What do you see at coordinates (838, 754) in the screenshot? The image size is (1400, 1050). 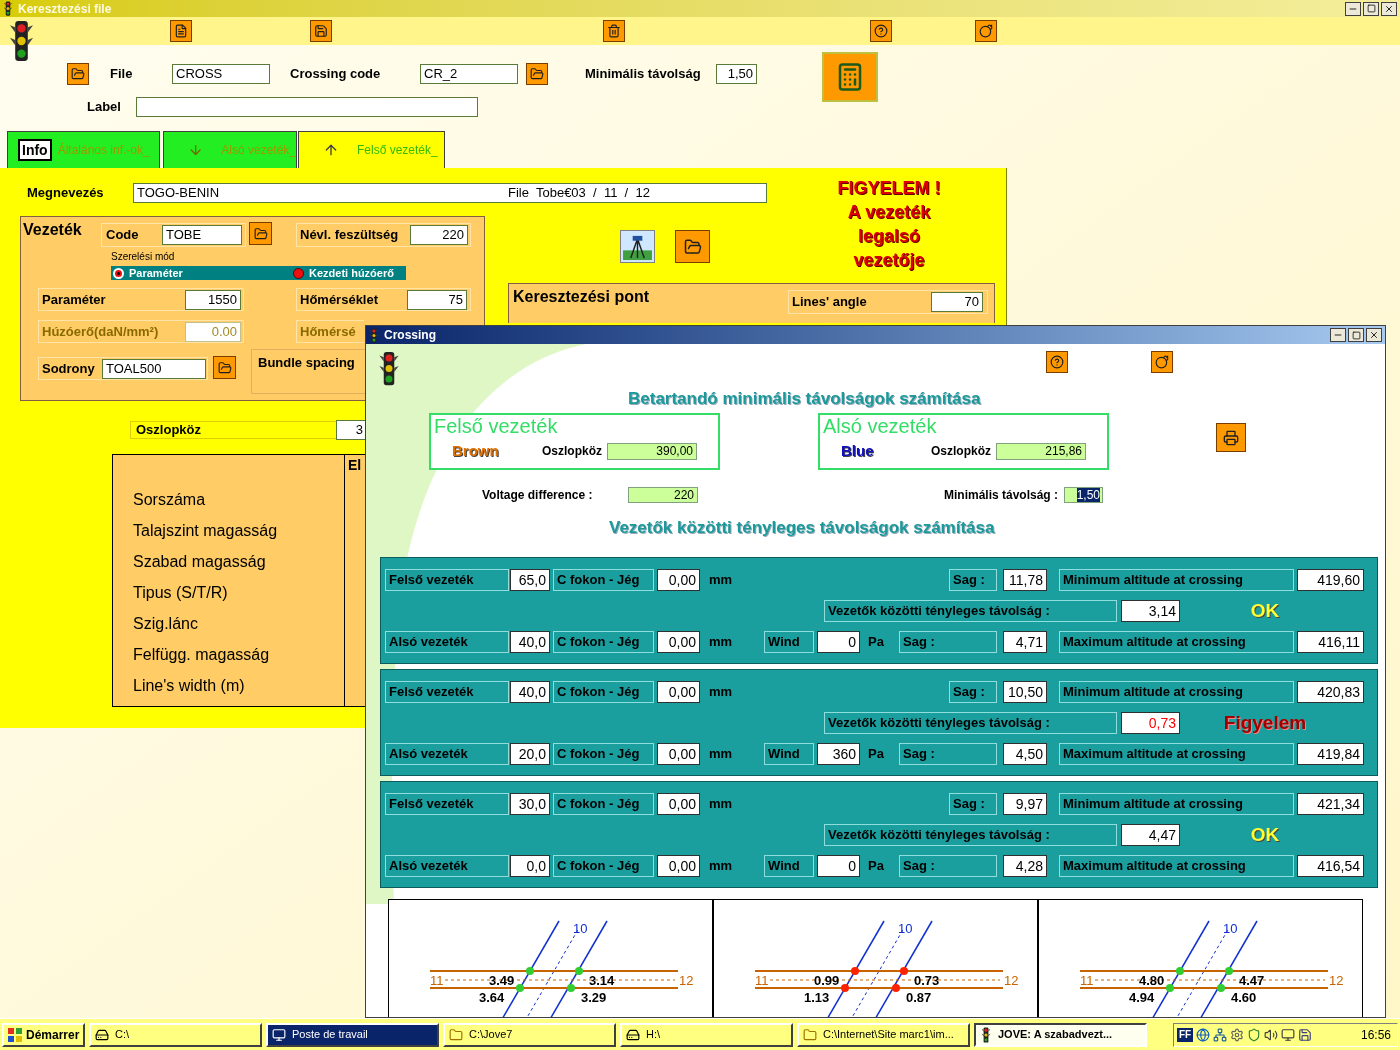 I see `input-field: 360` at bounding box center [838, 754].